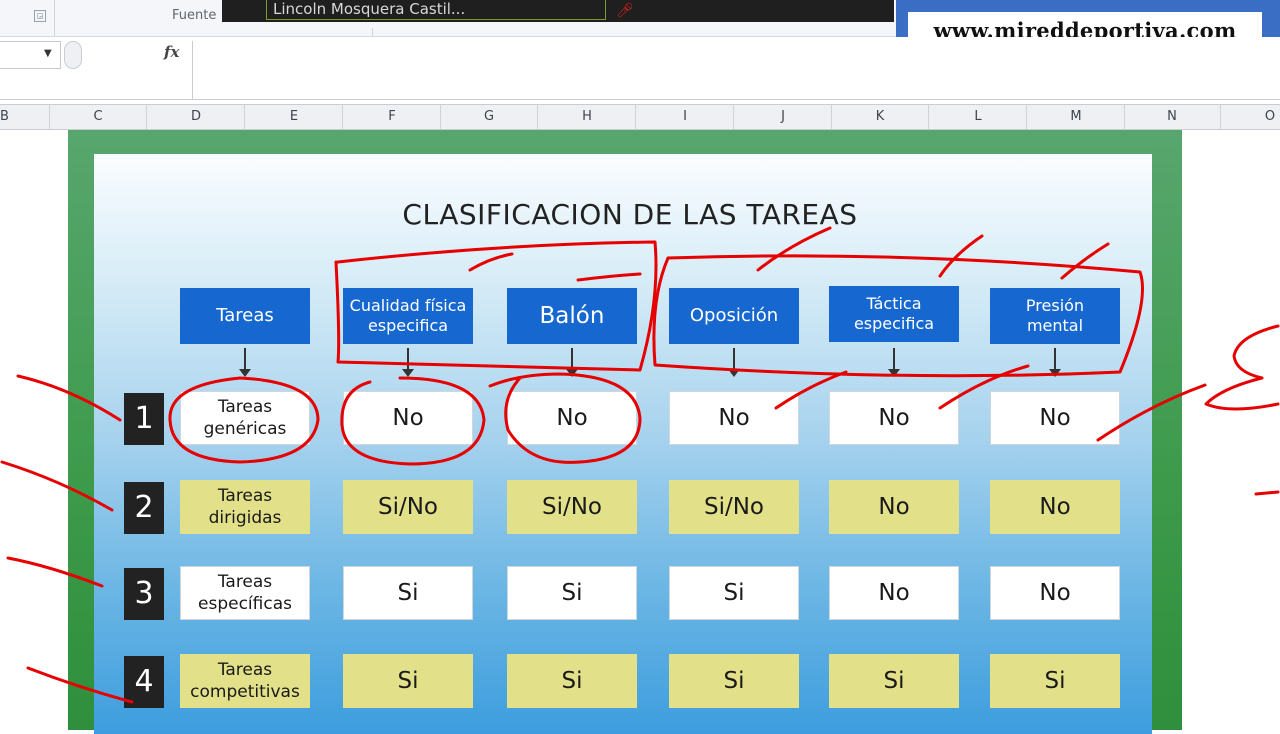  I want to click on ink-stroke, so click(1267, 493).